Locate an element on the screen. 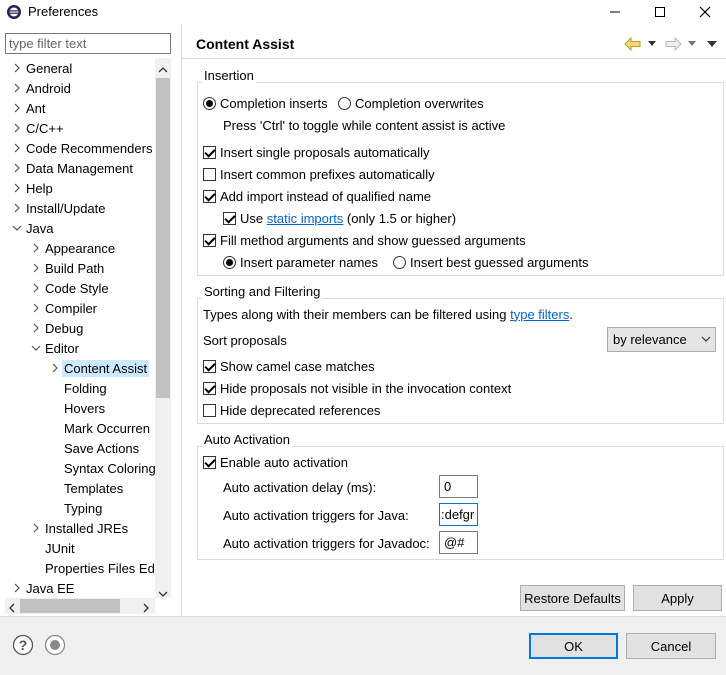 Image resolution: width=726 pixels, height=675 pixels. cancel-button: Cancel is located at coordinates (671, 646).